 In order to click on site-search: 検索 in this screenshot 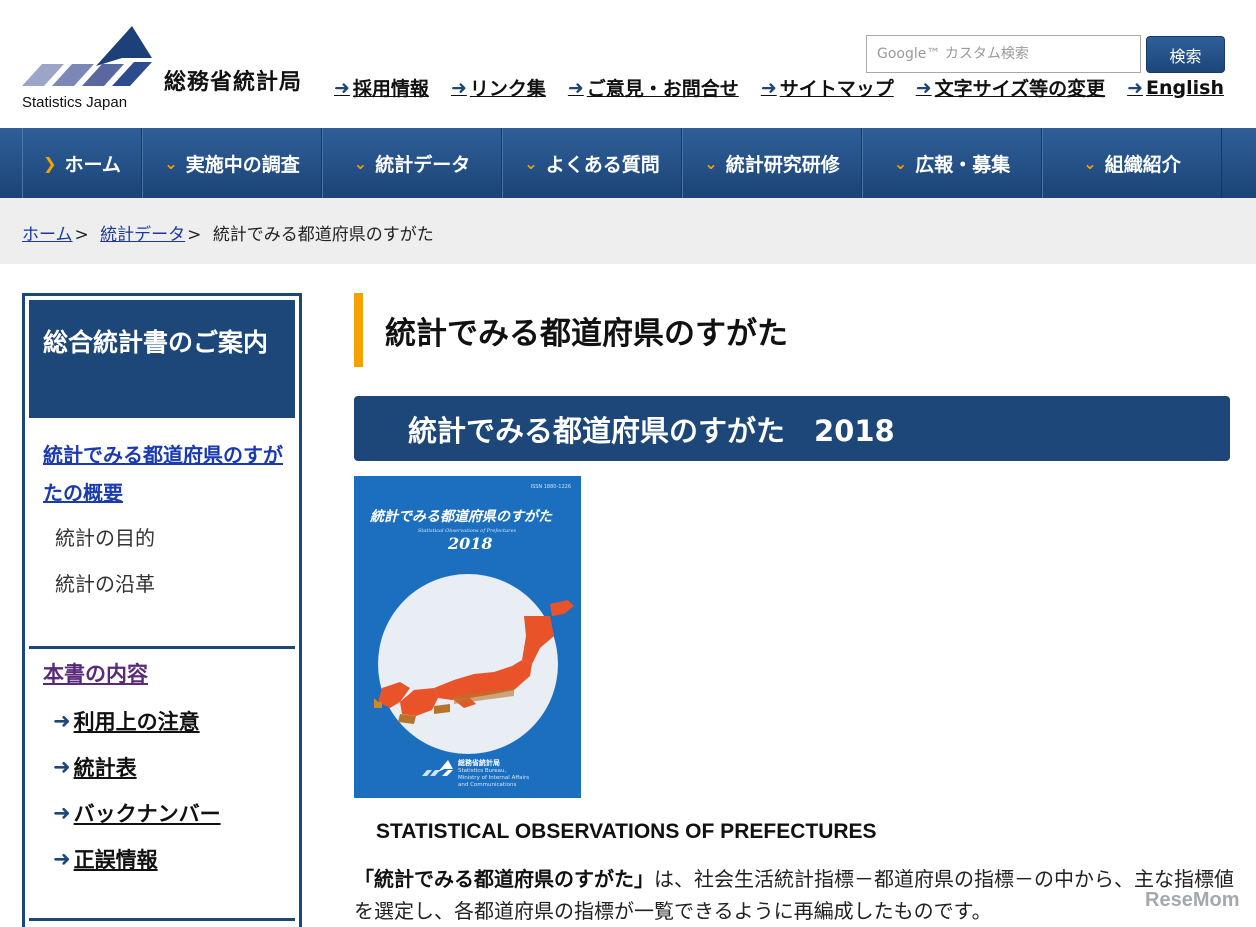, I will do `click(1046, 54)`.